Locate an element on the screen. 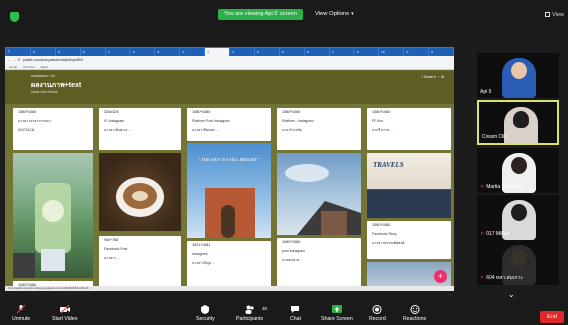 This screenshot has width=568, height=325. browser-tab: ใ is located at coordinates (18, 52).